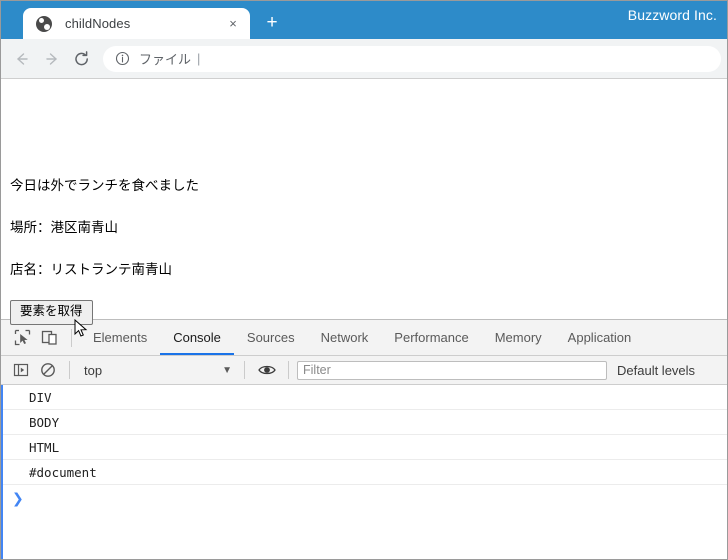 The height and width of the screenshot is (560, 728). I want to click on get-element-button: 要素を取得, so click(51, 312).